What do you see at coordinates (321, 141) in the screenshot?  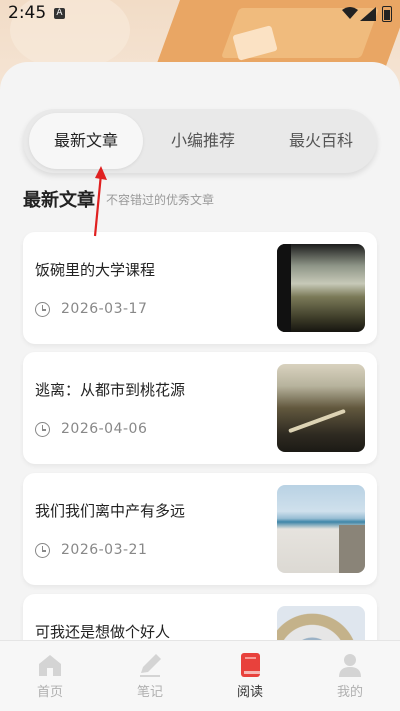 I see `tab-hot-encyclopedia: 最火百科` at bounding box center [321, 141].